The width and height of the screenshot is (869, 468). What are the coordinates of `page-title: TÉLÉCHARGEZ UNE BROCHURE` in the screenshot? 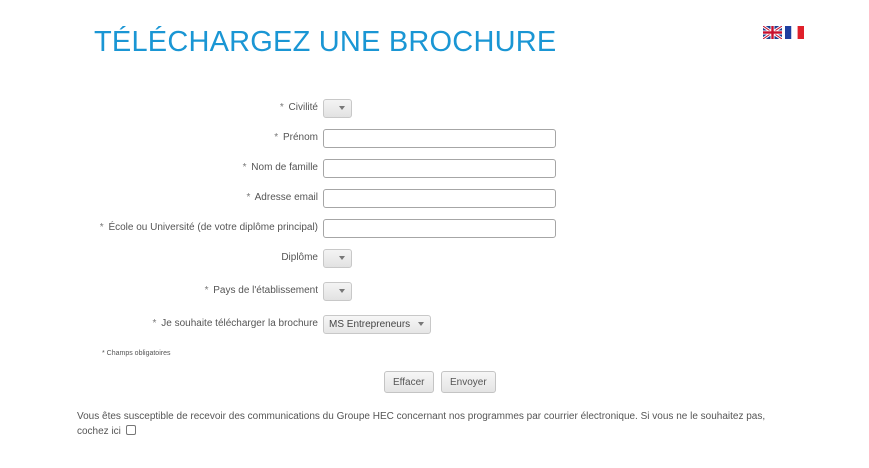 It's located at (325, 42).